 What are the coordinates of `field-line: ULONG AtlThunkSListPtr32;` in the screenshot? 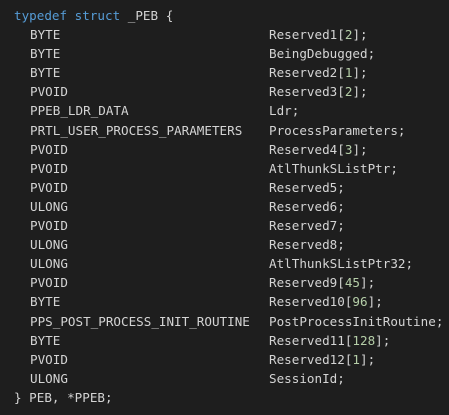 It's located at (224, 263).